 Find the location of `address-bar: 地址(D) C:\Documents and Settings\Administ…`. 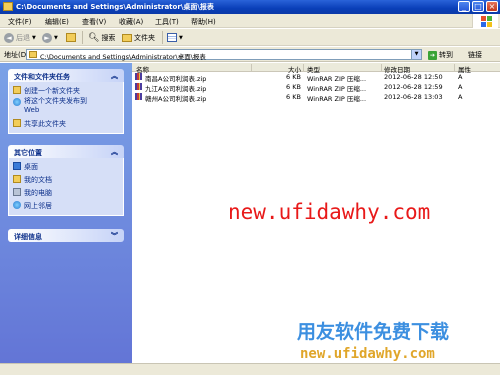

address-bar: 地址(D) C:\Documents and Settings\Administ… is located at coordinates (250, 54).